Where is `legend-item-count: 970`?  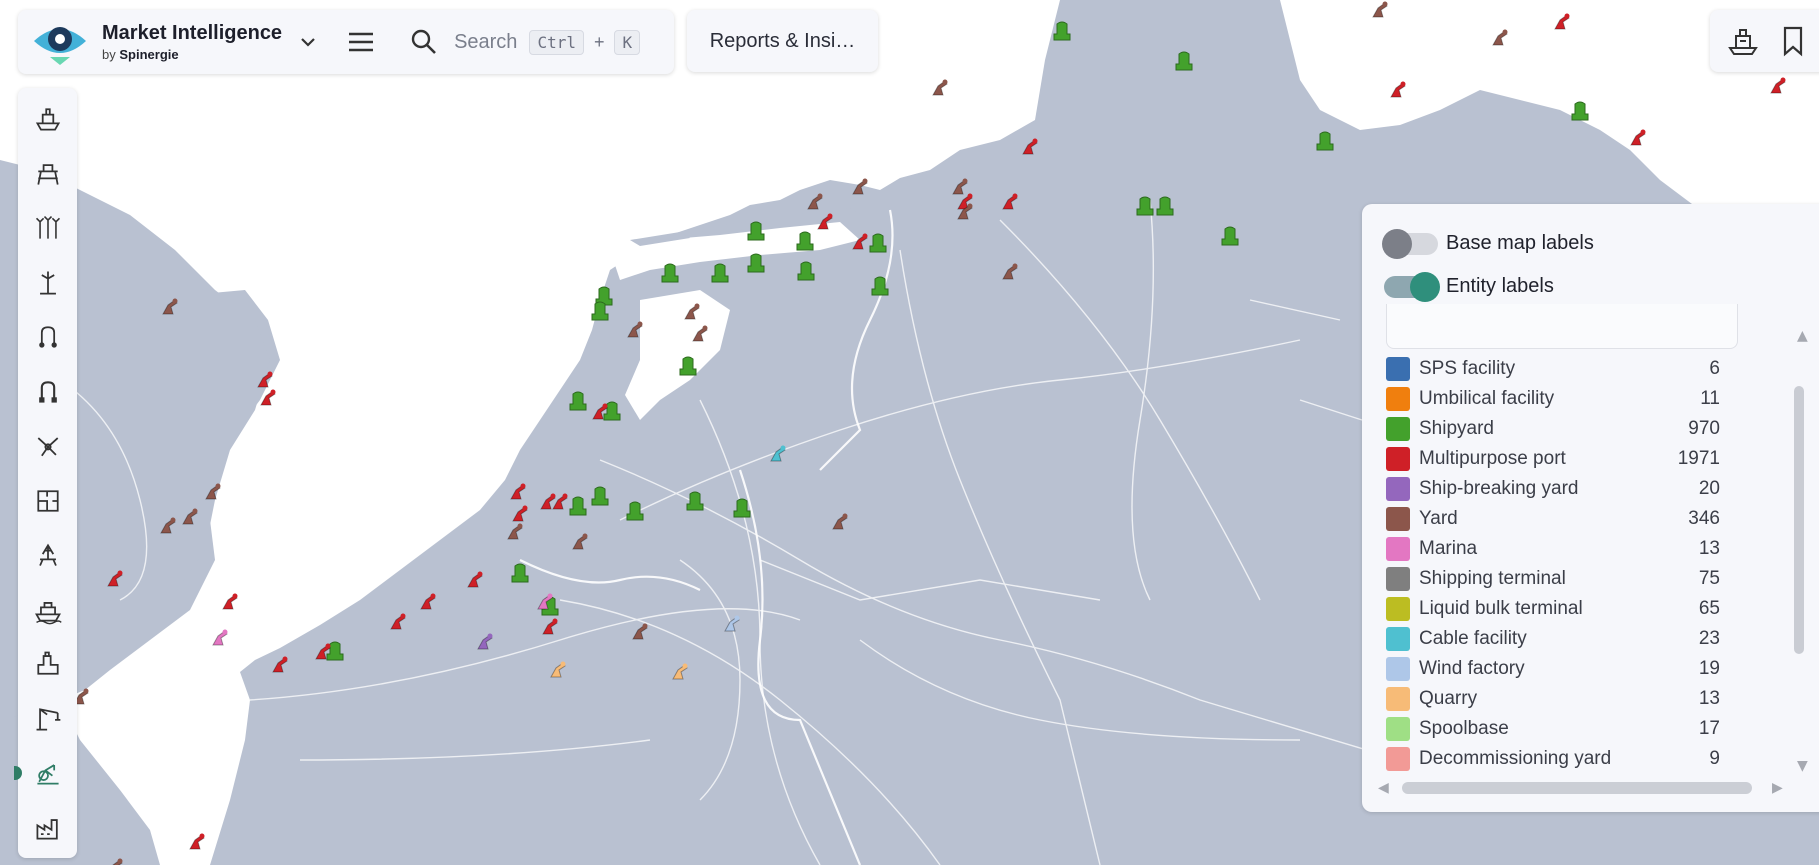
legend-item-count: 970 is located at coordinates (1704, 428).